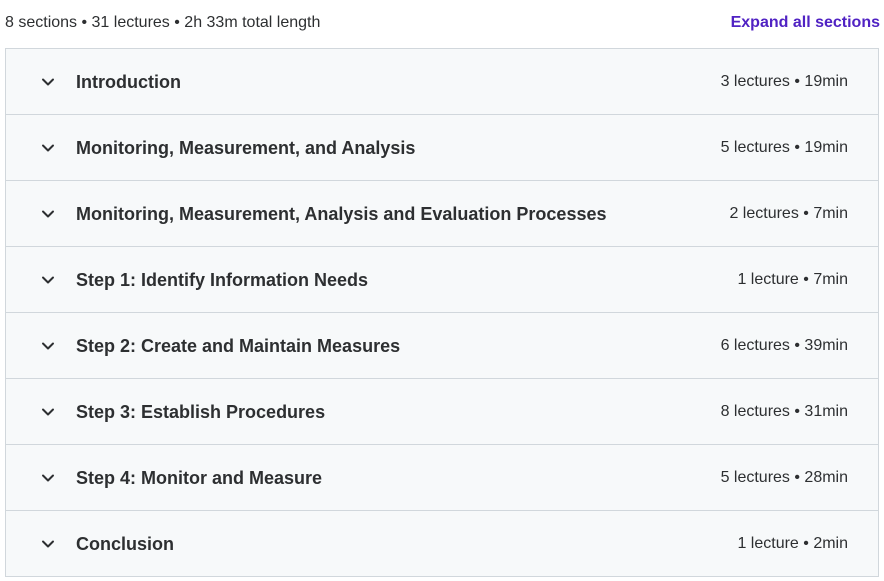 Image resolution: width=884 pixels, height=581 pixels. What do you see at coordinates (792, 279) in the screenshot?
I see `section-meta: 1 lecture • 7min` at bounding box center [792, 279].